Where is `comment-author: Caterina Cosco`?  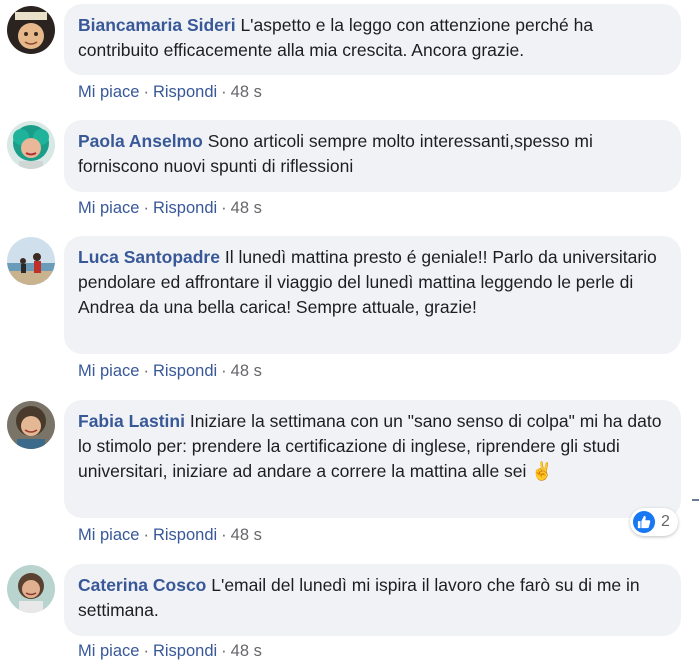
comment-author: Caterina Cosco is located at coordinates (142, 585).